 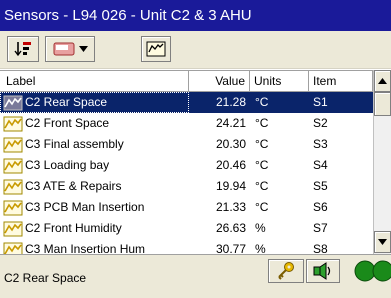 I want to click on trend-chart-button, so click(x=156, y=49).